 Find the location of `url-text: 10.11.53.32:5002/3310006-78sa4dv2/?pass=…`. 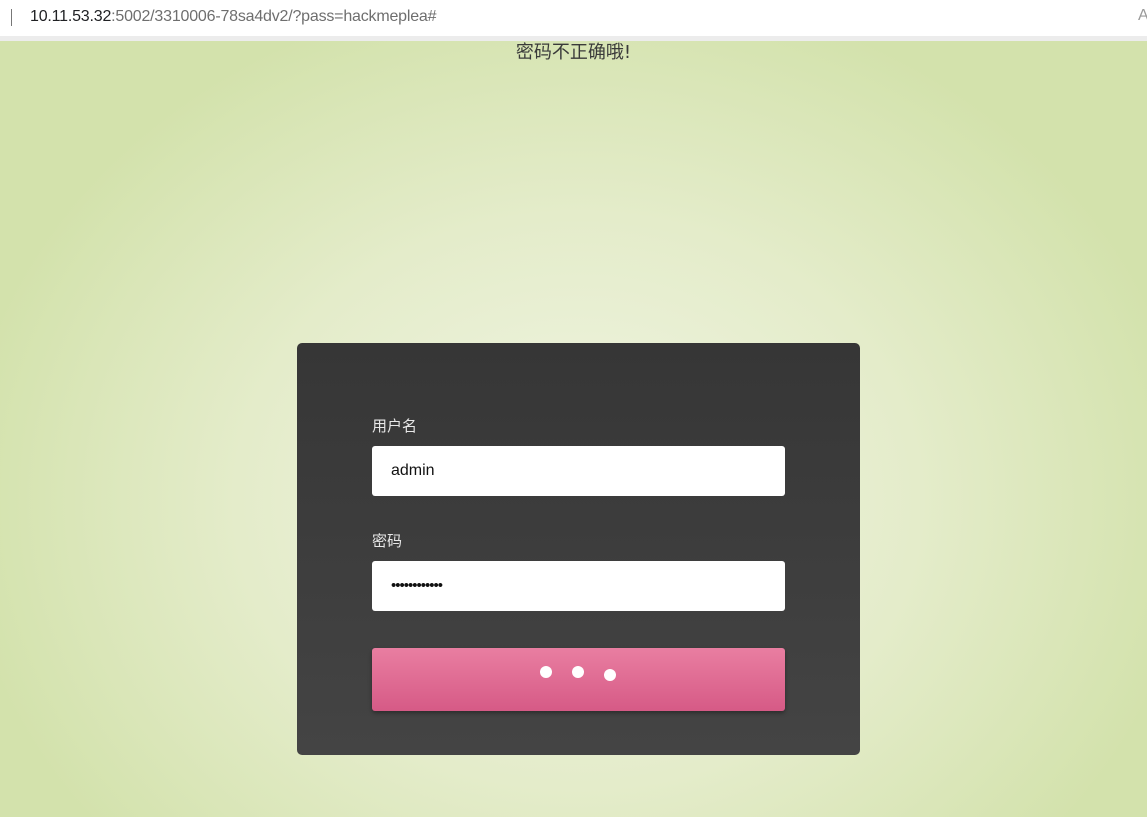

url-text: 10.11.53.32:5002/3310006-78sa4dv2/?pass=… is located at coordinates (233, 17).